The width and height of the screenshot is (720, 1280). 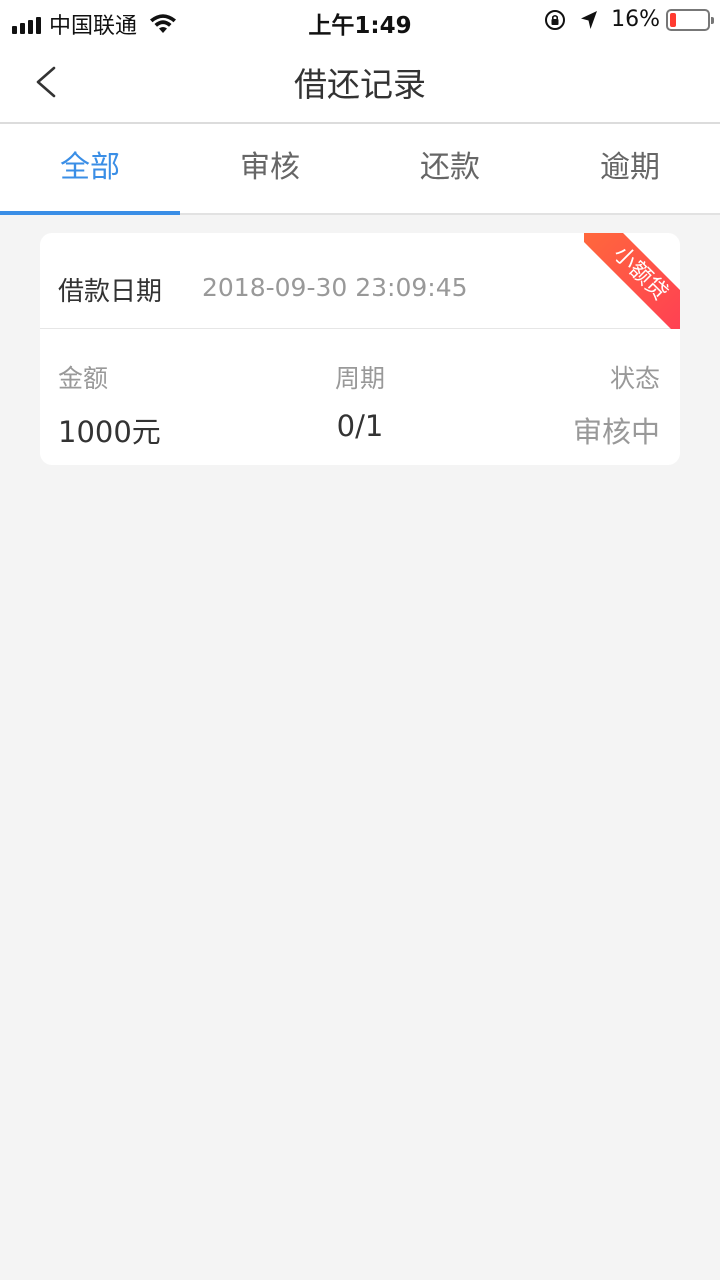 What do you see at coordinates (360, 426) in the screenshot?
I see `period-value: 0/1` at bounding box center [360, 426].